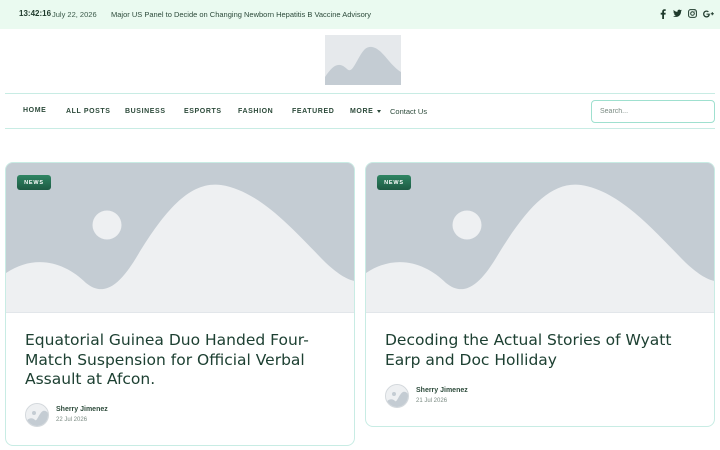 The height and width of the screenshot is (450, 720). Describe the element at coordinates (255, 111) in the screenshot. I see `nav-item-fashion: FASHION` at that location.